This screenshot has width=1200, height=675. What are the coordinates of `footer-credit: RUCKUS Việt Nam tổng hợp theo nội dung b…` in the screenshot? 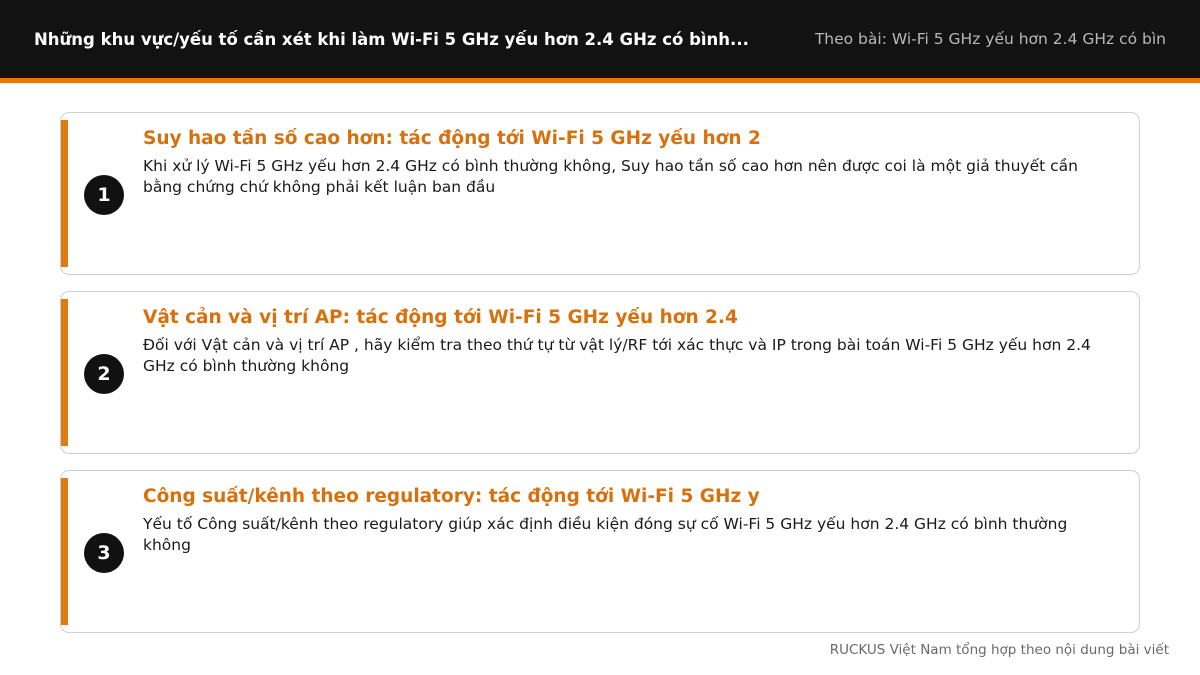 It's located at (999, 650).